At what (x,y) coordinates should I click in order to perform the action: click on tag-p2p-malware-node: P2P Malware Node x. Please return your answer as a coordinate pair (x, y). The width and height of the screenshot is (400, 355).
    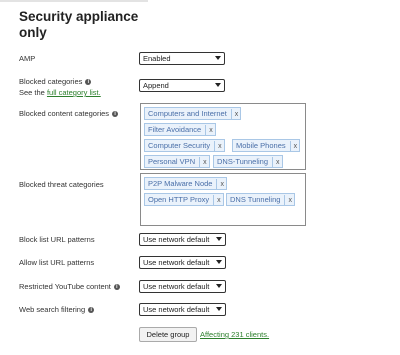
    Looking at the image, I should click on (185, 183).